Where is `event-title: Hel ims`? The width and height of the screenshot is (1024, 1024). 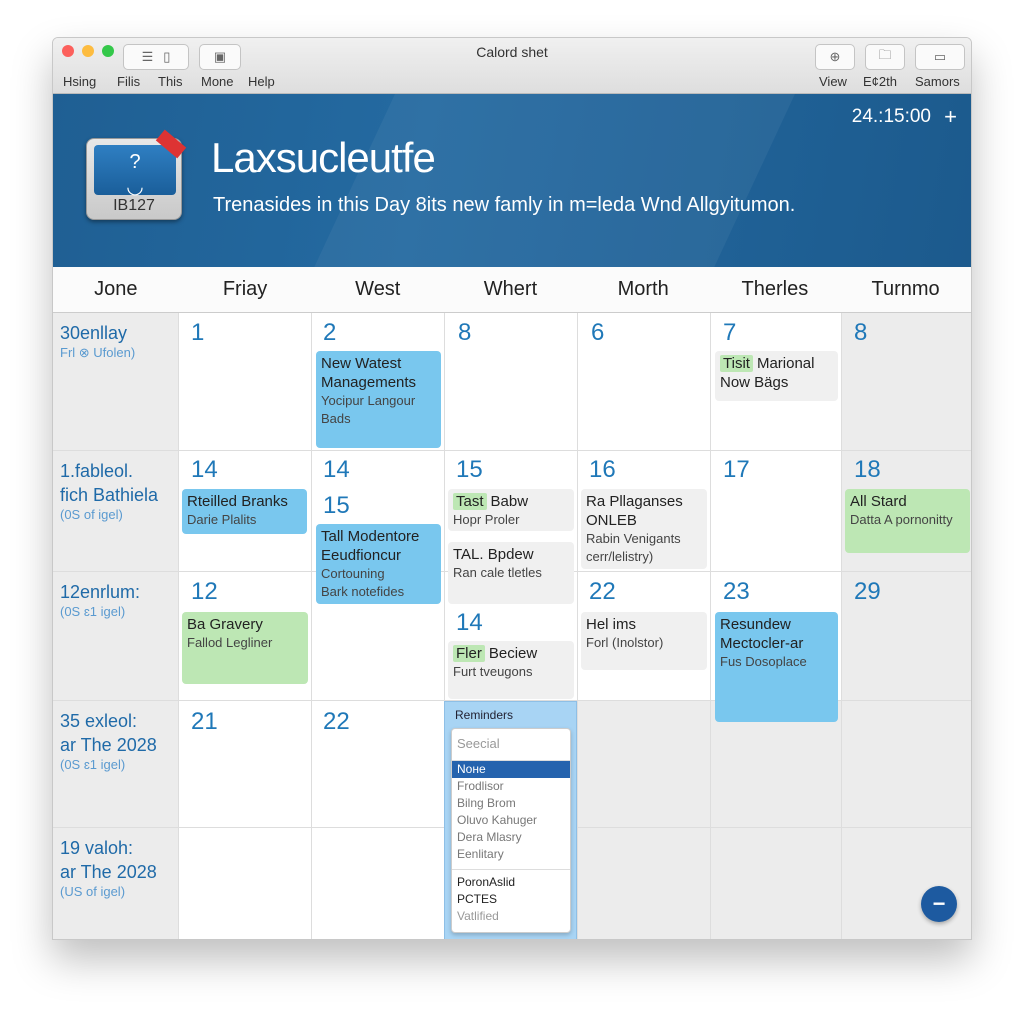 event-title: Hel ims is located at coordinates (611, 624).